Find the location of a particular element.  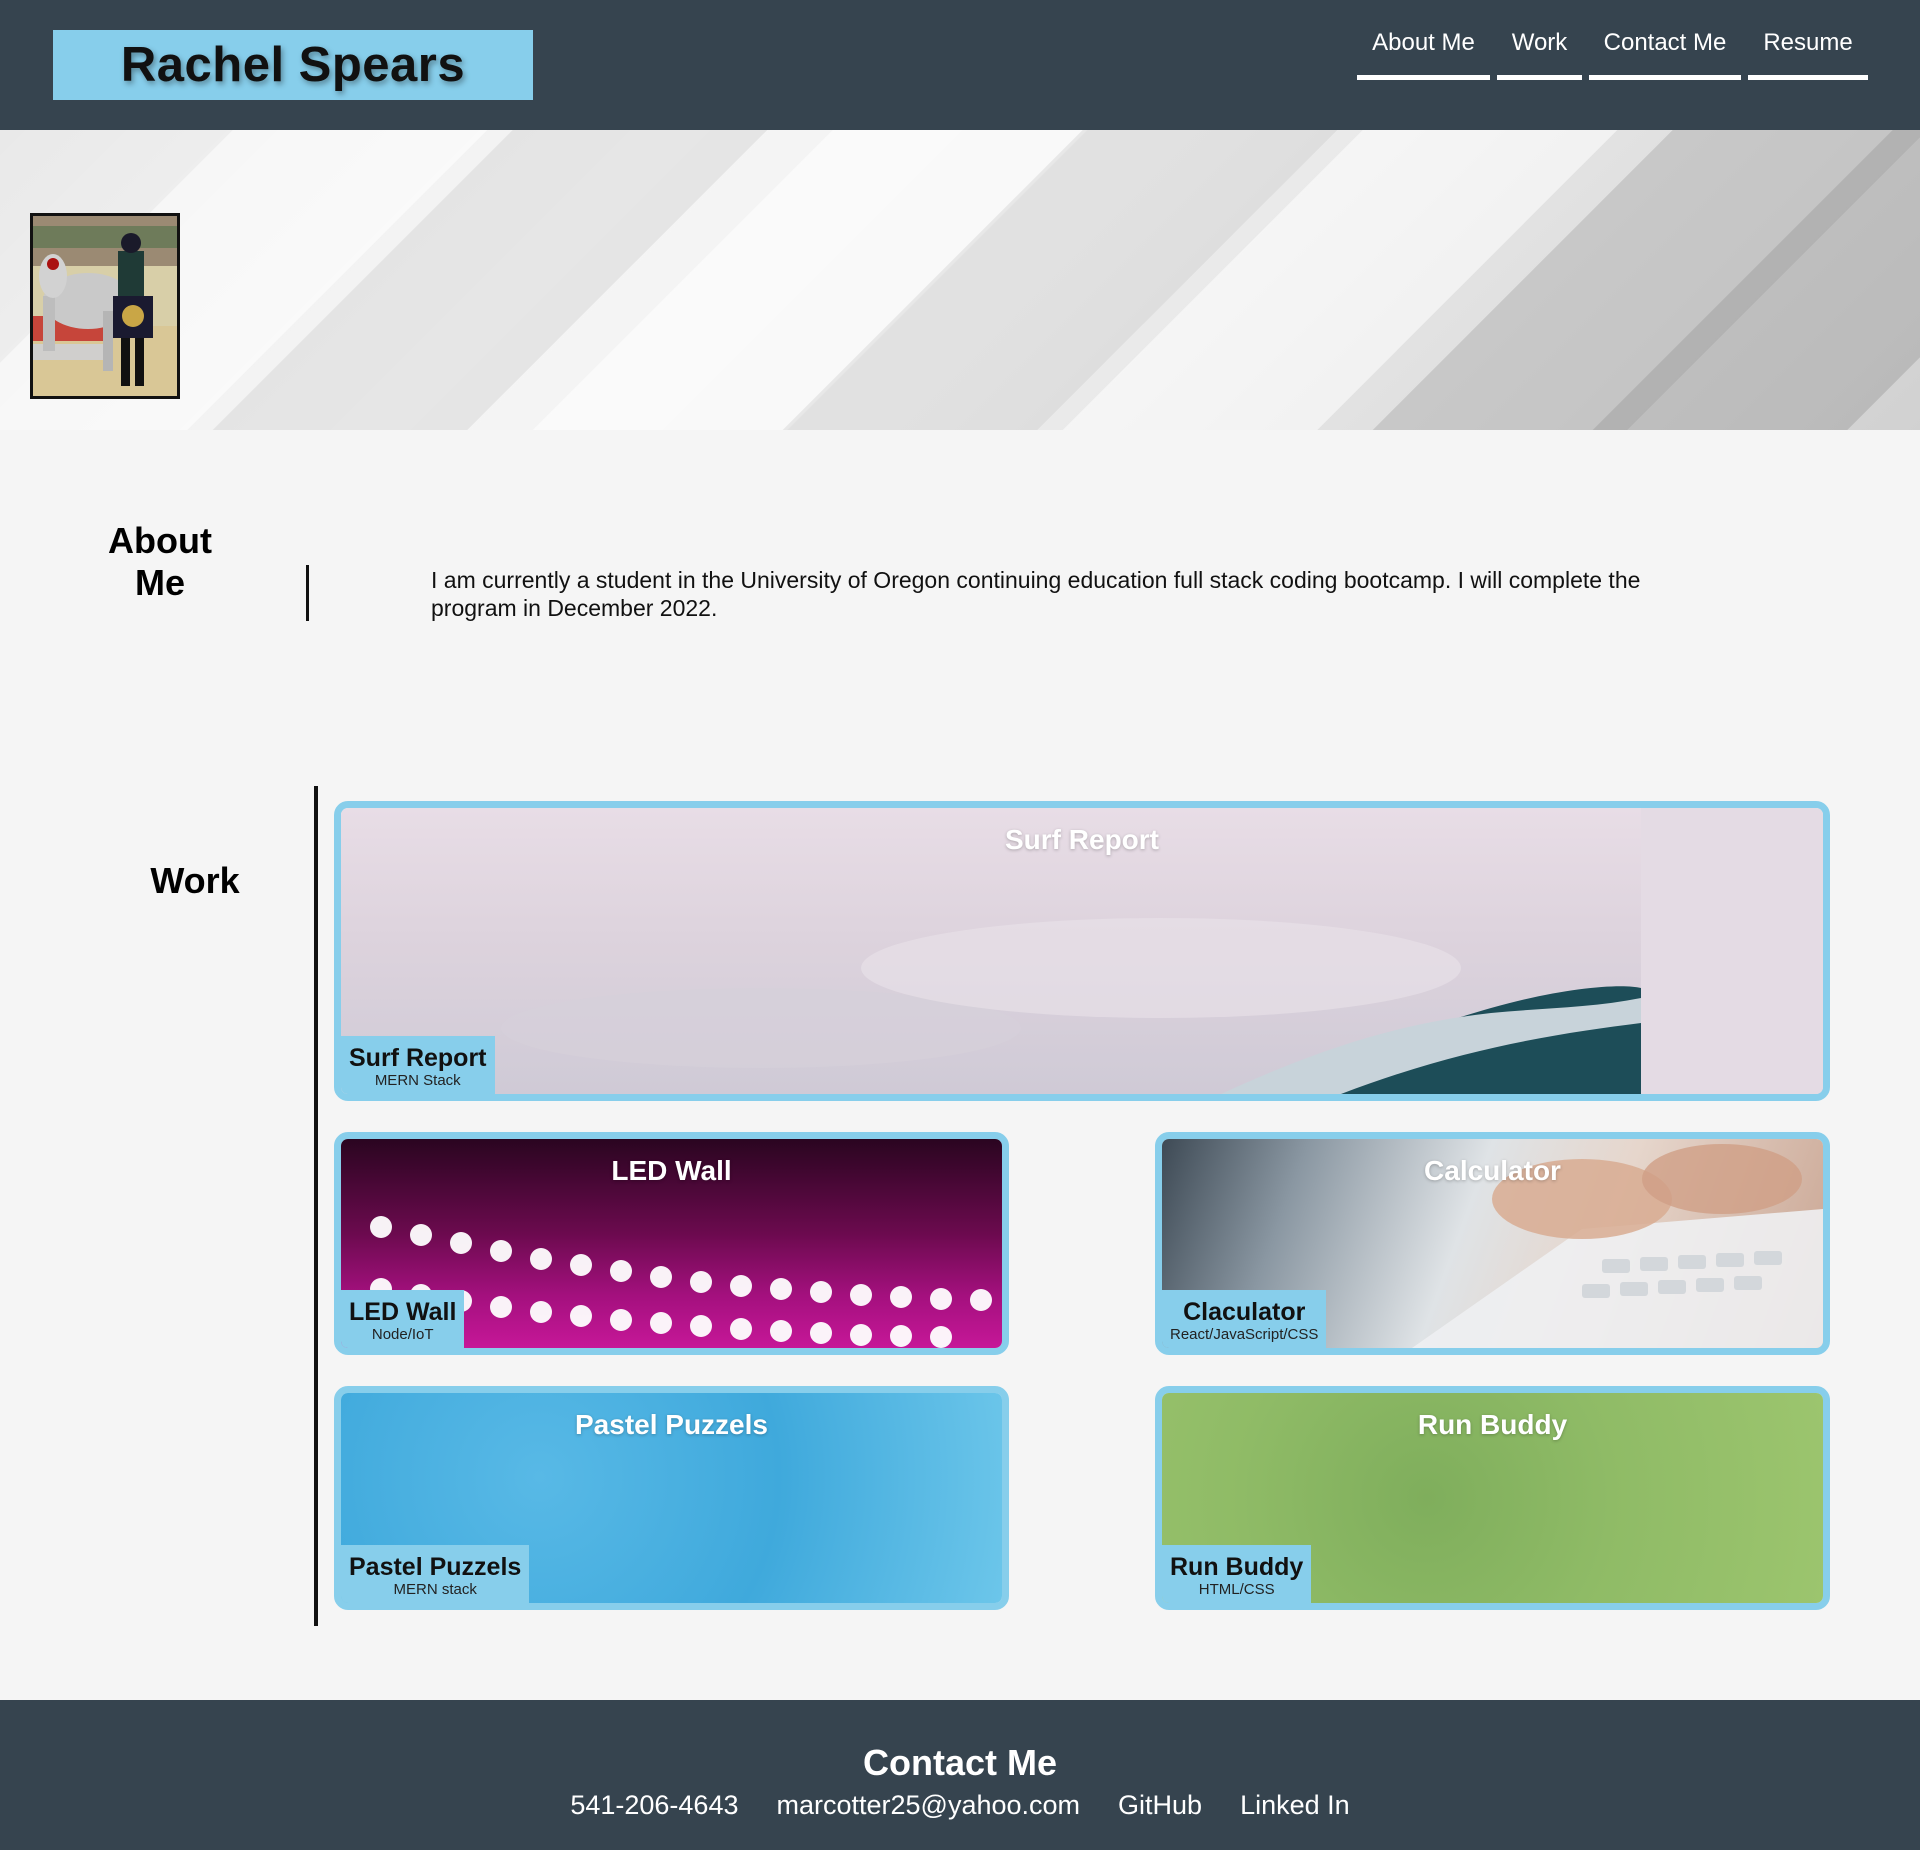

led-wall-label: LED Wall Node/IoT is located at coordinates (403, 1319).